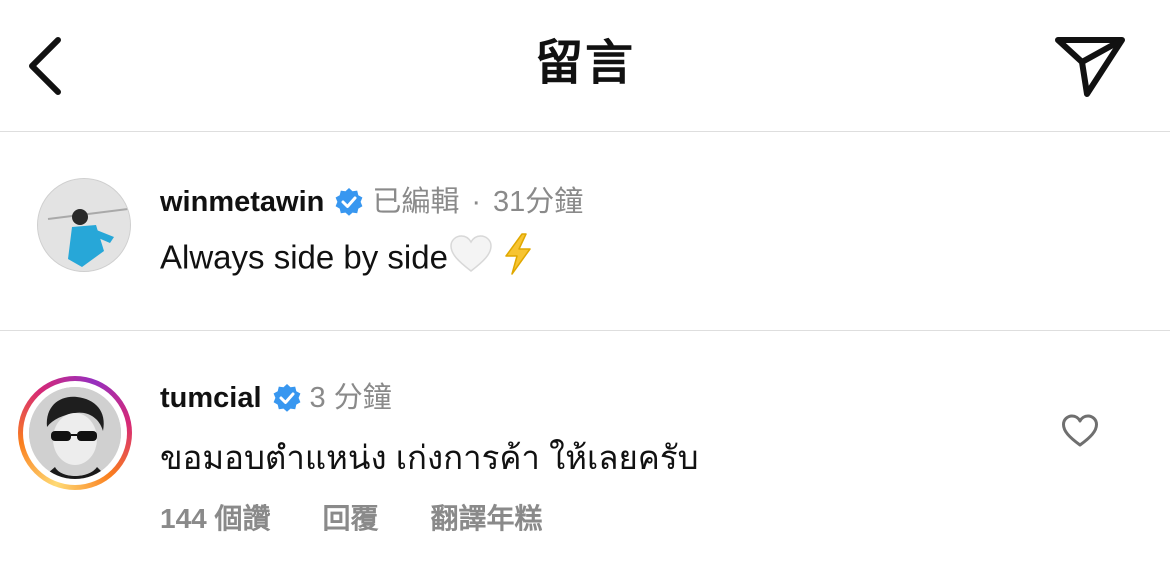  What do you see at coordinates (429, 457) in the screenshot?
I see `comment-text: ขอมอบตำแหน่ง เก่งการค้า ให้เลยครับ` at bounding box center [429, 457].